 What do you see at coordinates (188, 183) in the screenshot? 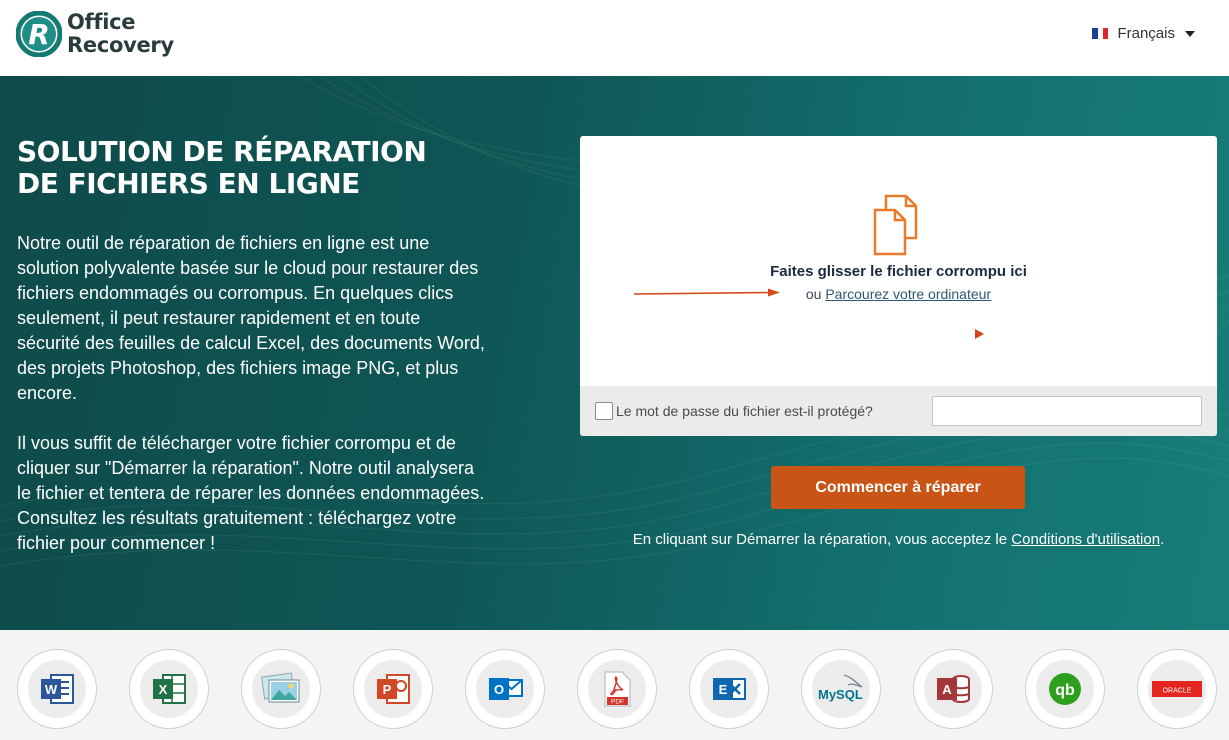
I see `title-line-2: DE FICHIERS EN LIGNE` at bounding box center [188, 183].